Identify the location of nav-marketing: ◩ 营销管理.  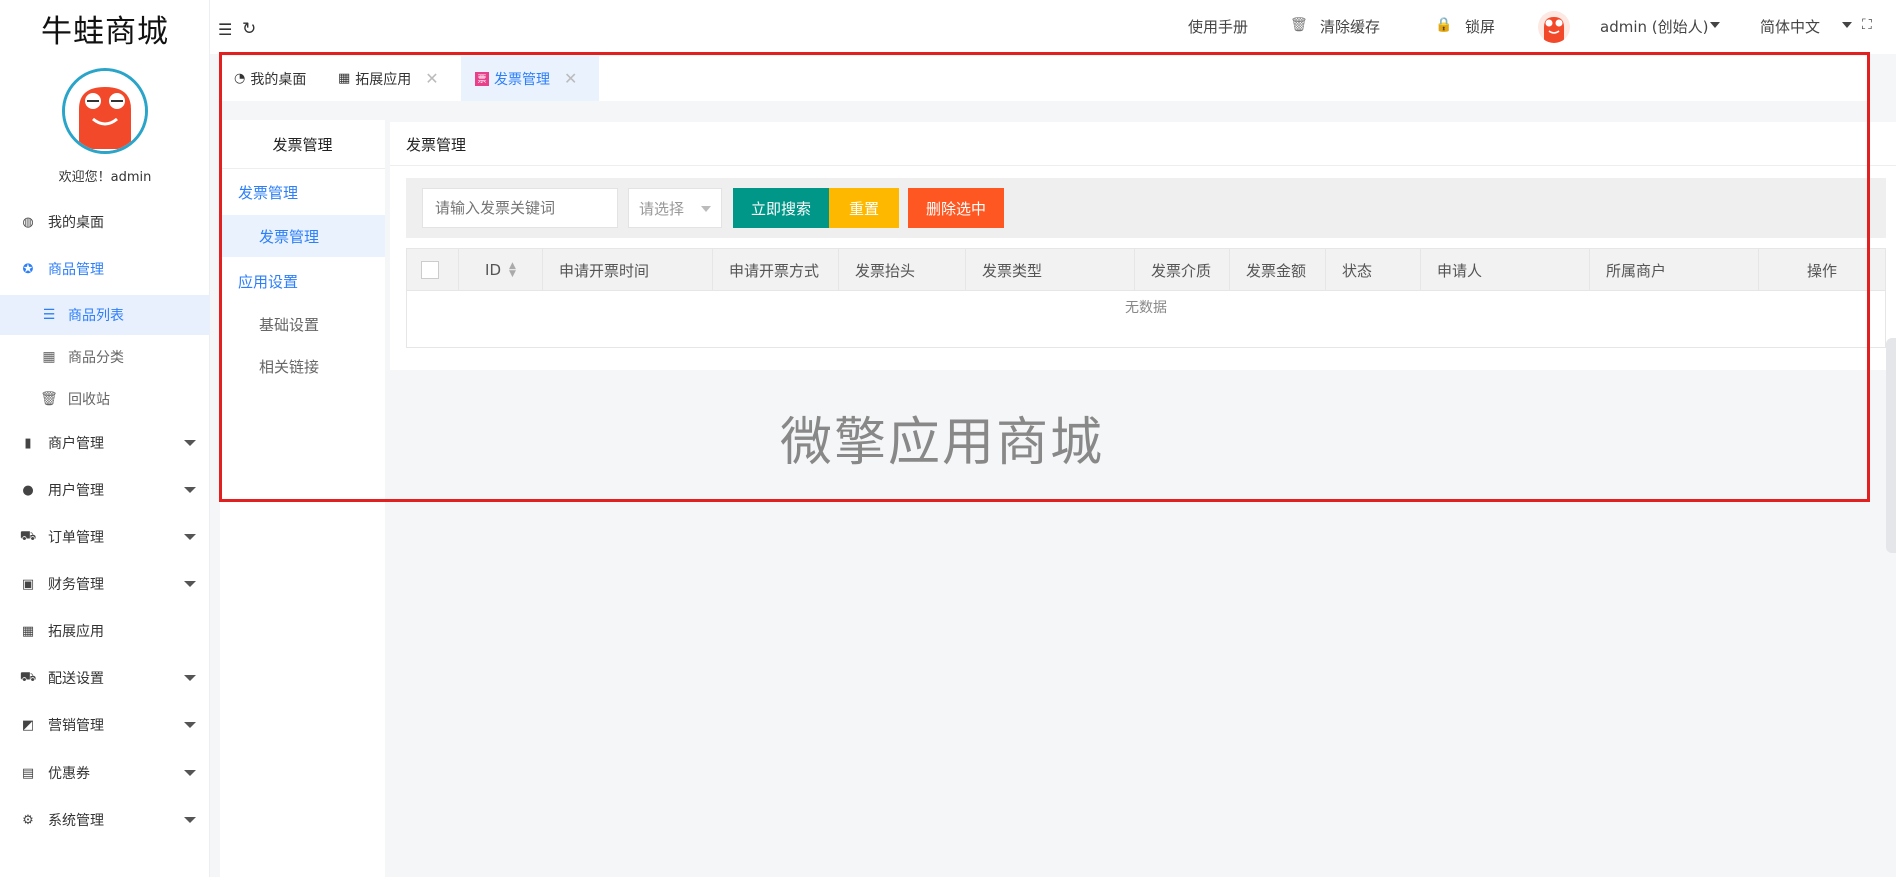
(105, 725).